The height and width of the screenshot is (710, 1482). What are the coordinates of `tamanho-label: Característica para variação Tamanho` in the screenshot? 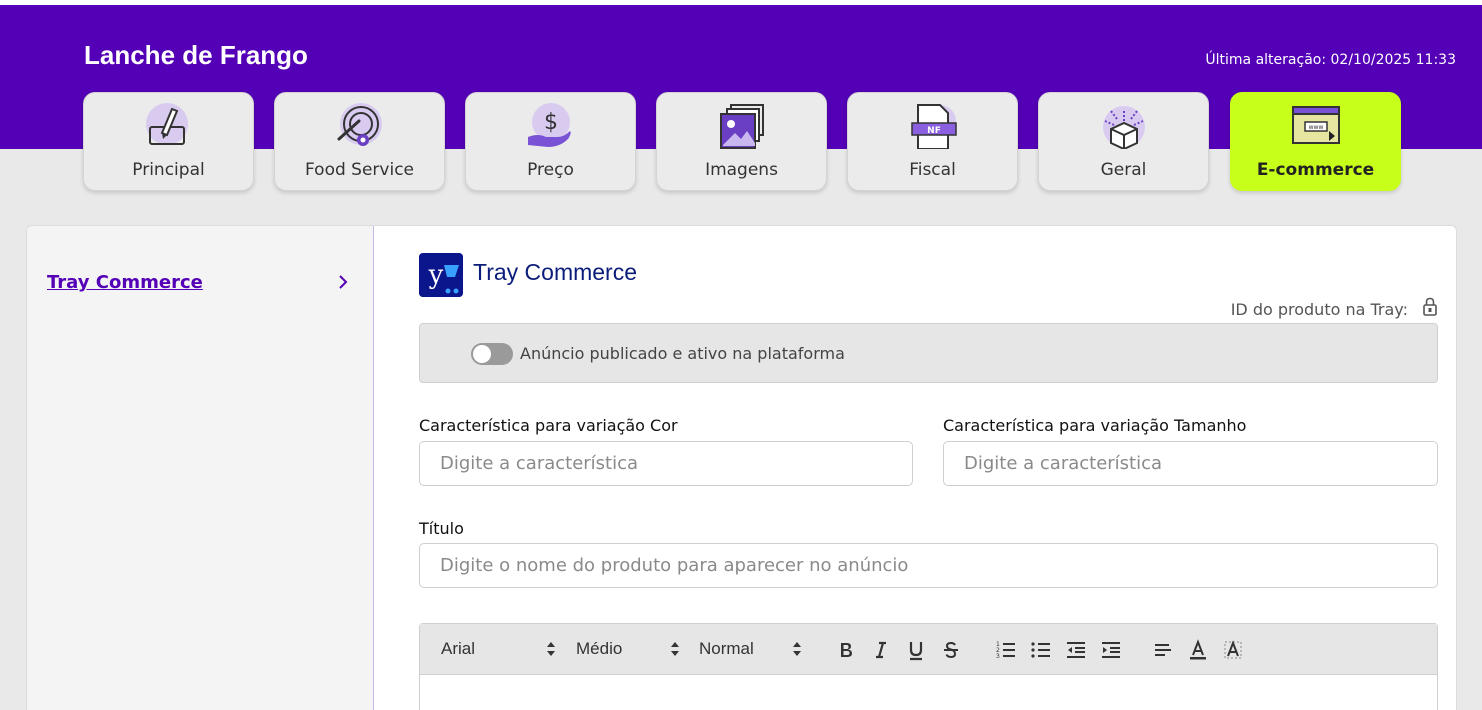 It's located at (1095, 425).